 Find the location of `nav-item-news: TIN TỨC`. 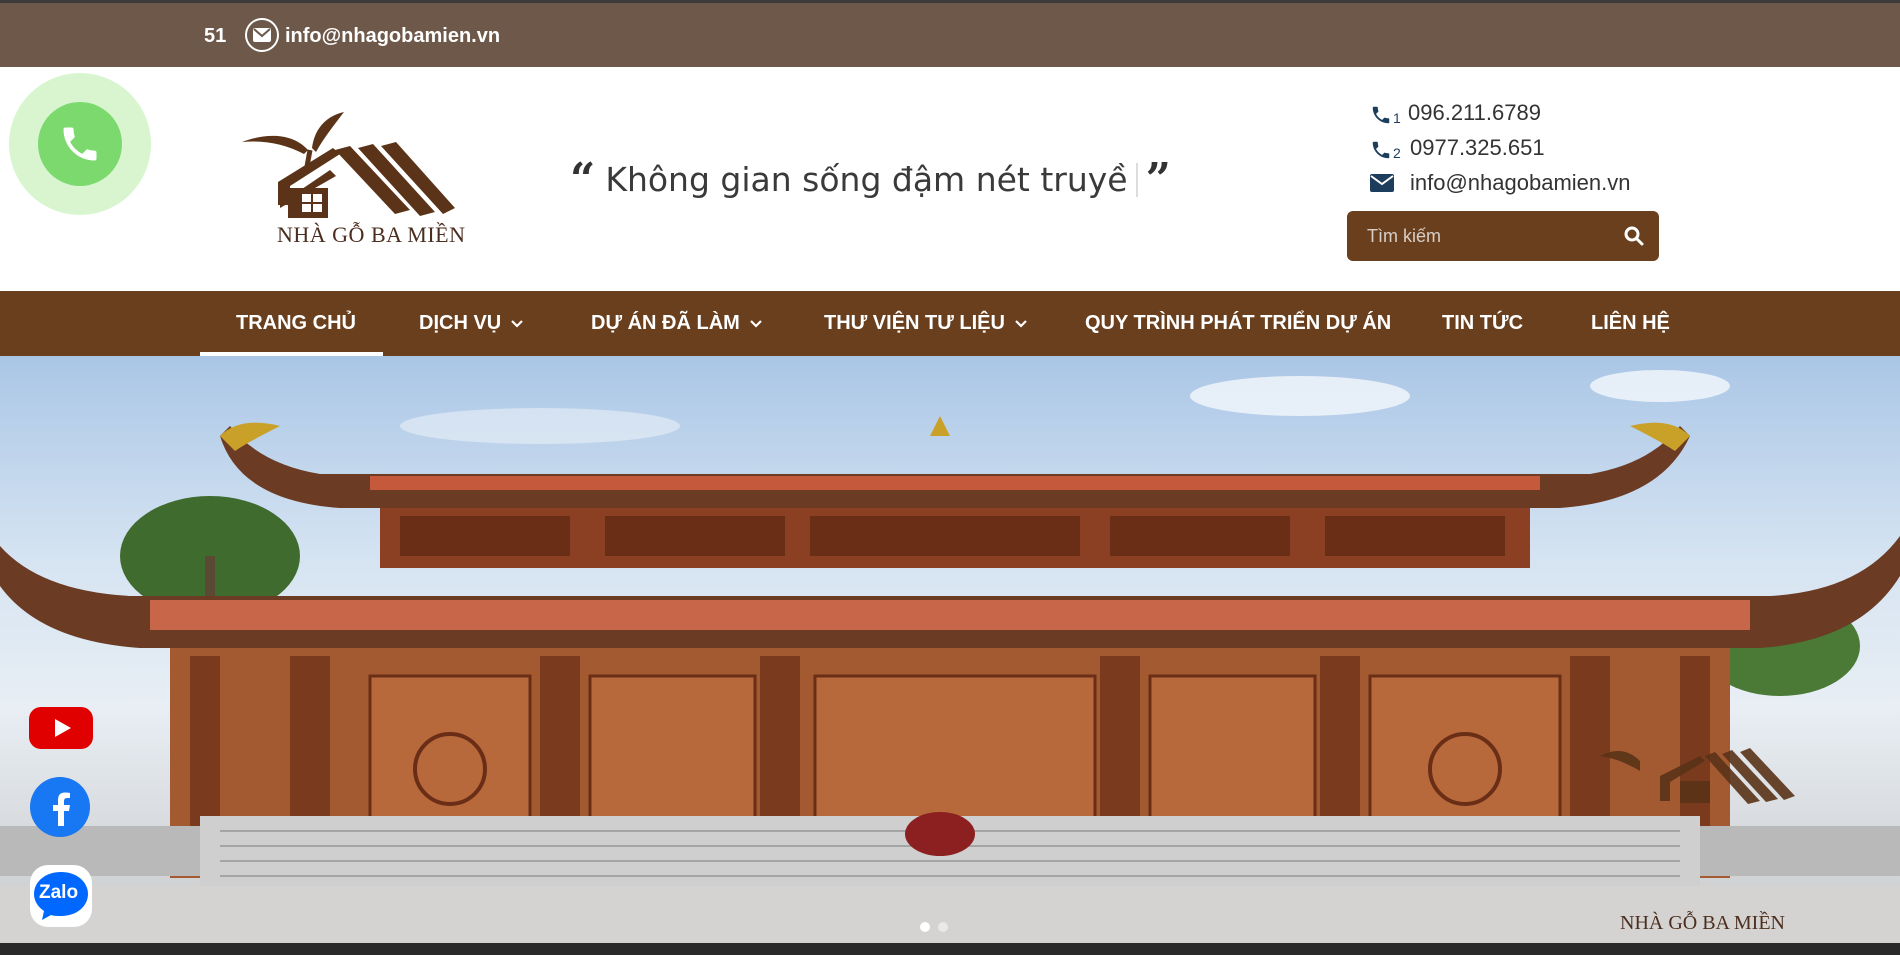

nav-item-news: TIN TỨC is located at coordinates (1482, 323).